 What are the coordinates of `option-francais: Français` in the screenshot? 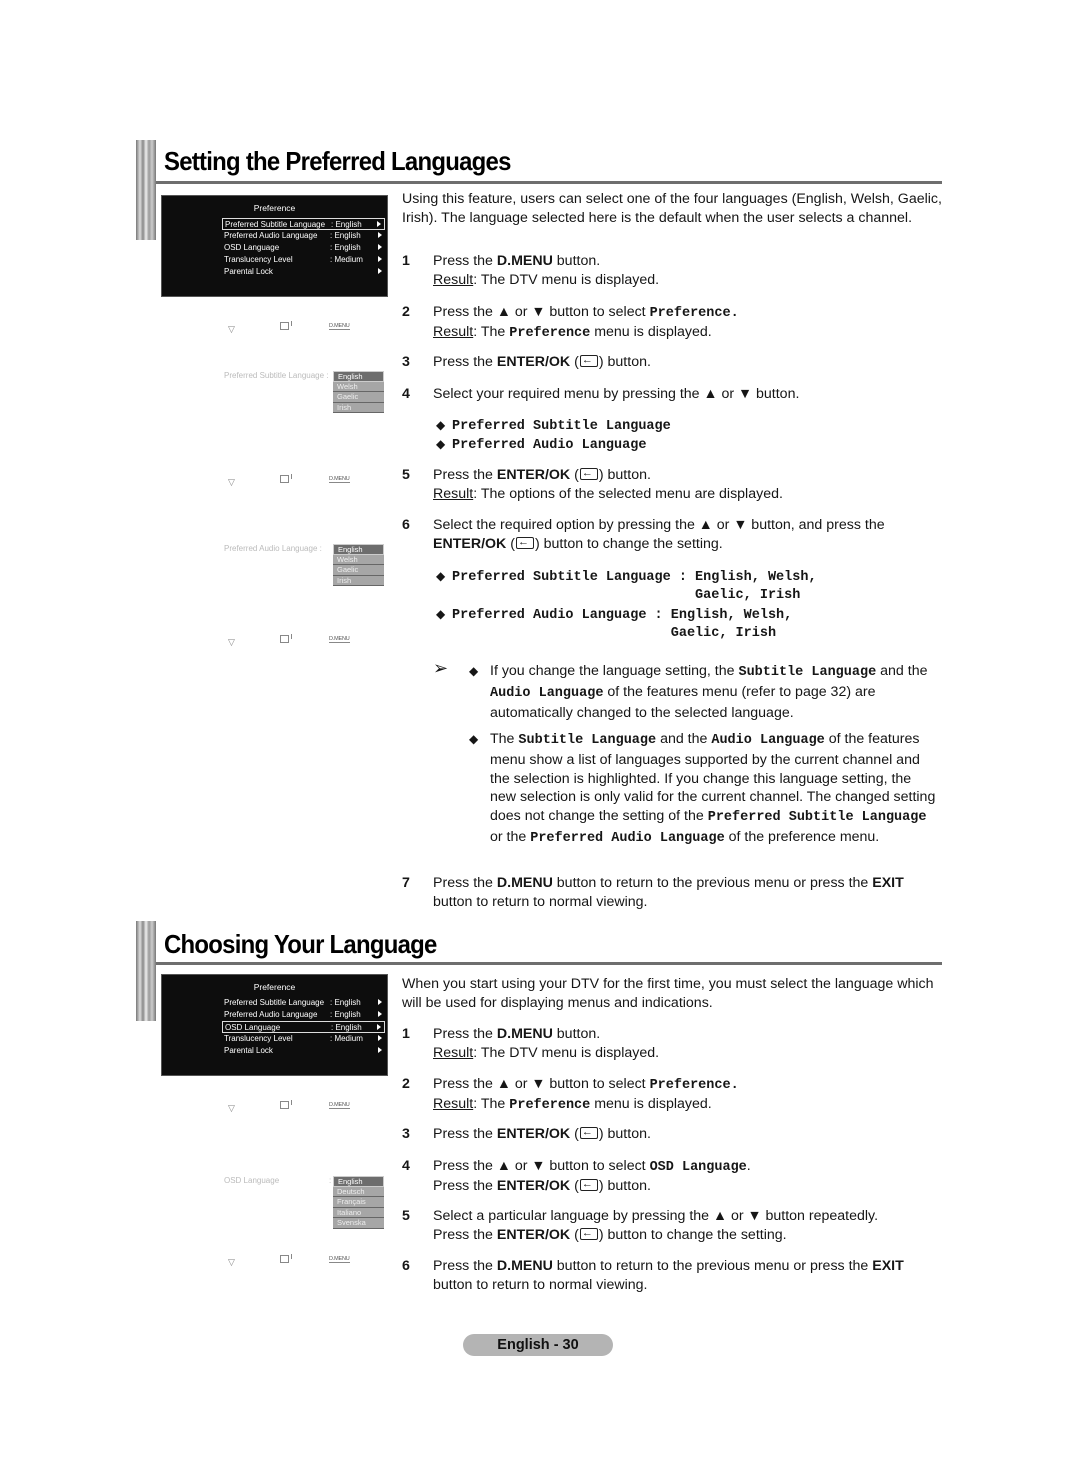 It's located at (358, 1202).